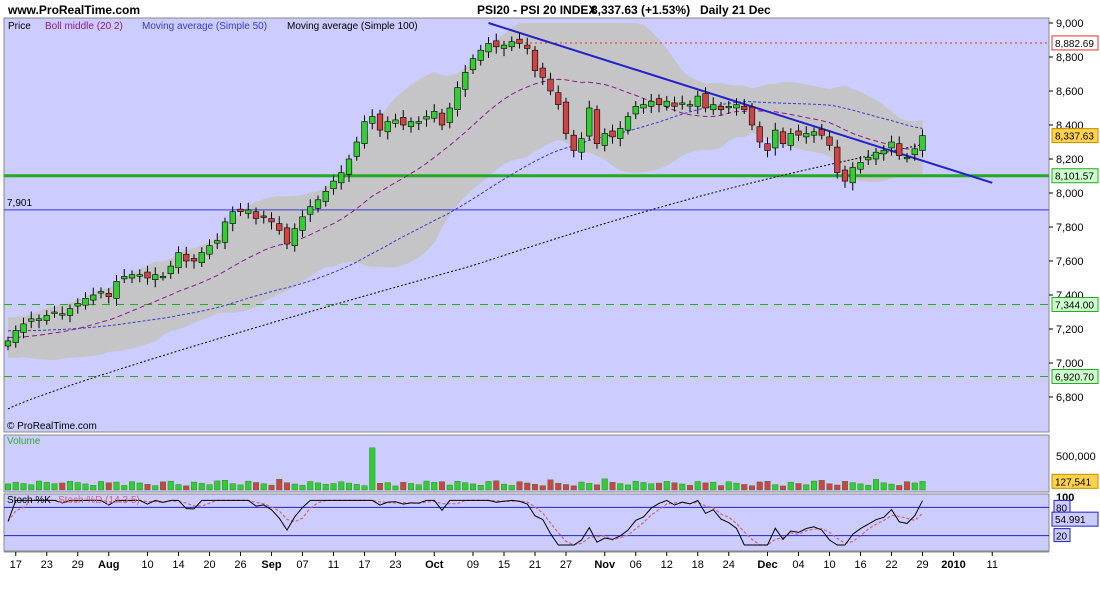 The width and height of the screenshot is (1100, 600). I want to click on x-tick-label: Nov, so click(605, 565).